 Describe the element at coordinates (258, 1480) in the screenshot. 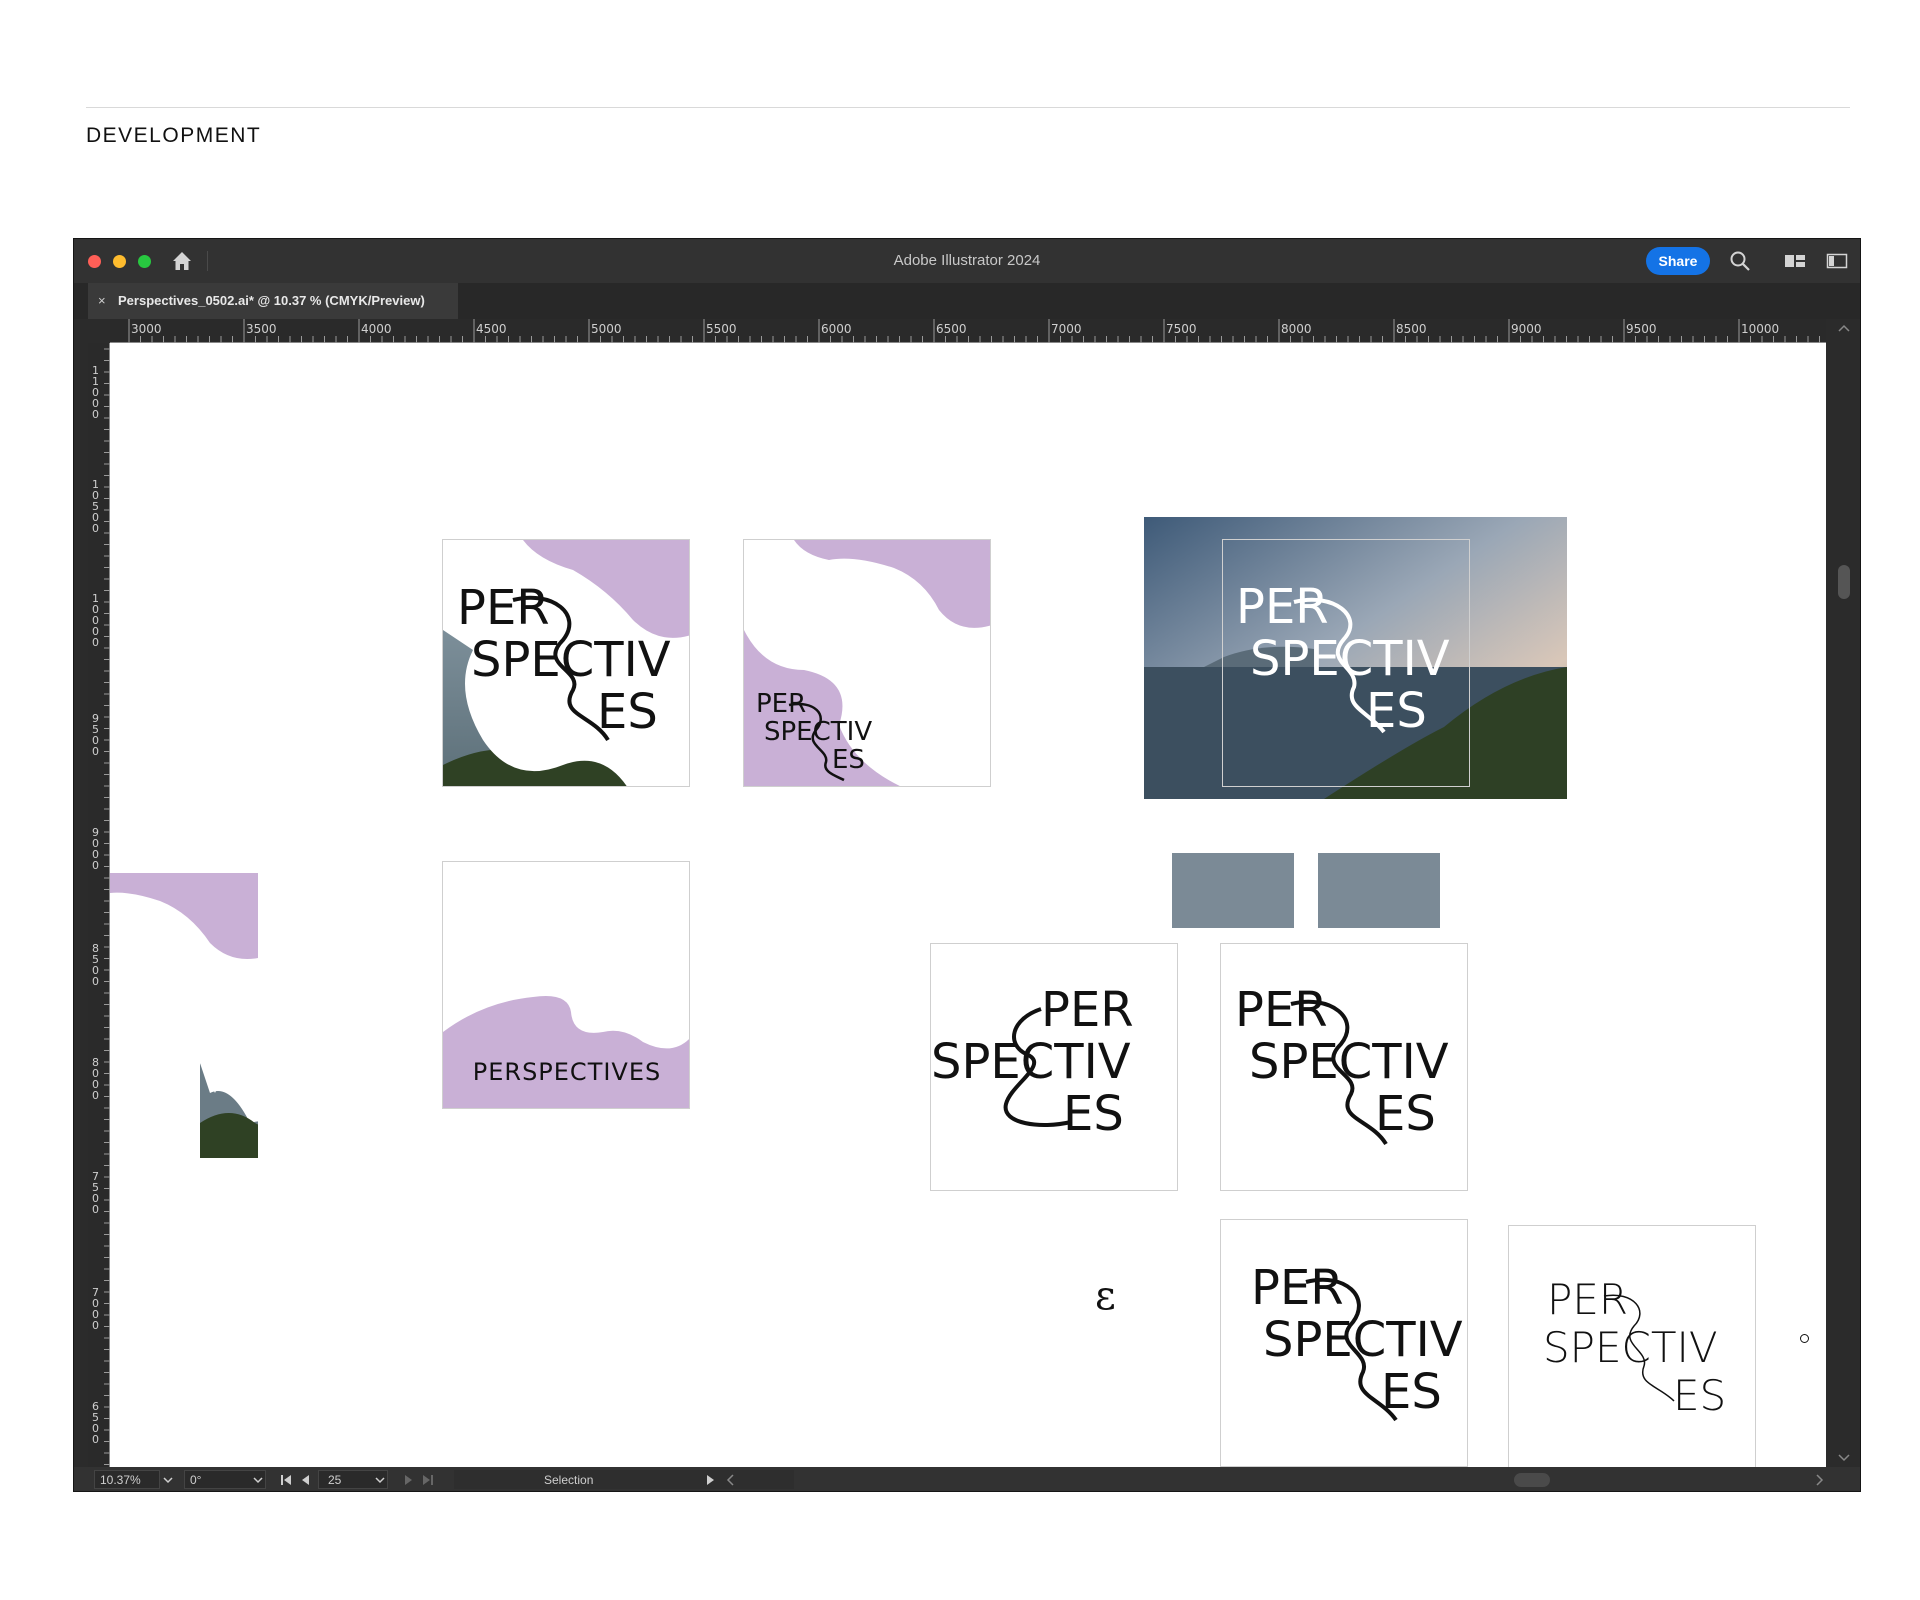

I see `rotation-dropdown-icon` at that location.